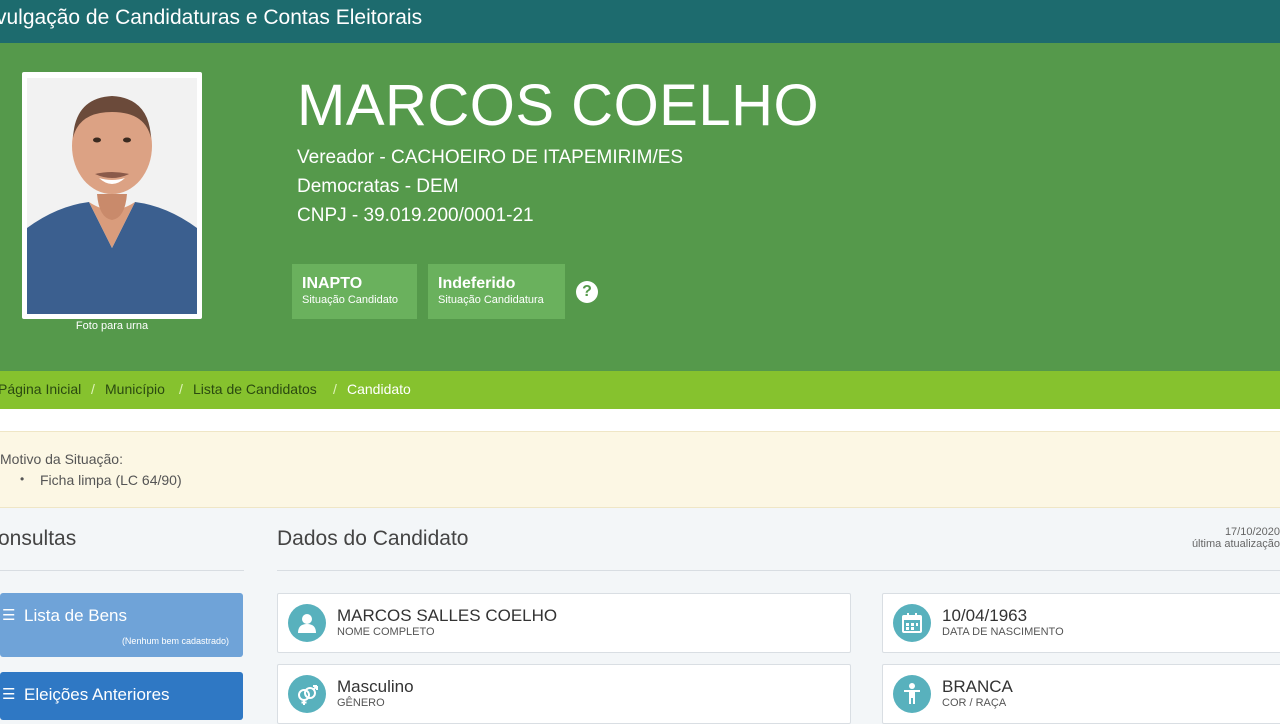 The width and height of the screenshot is (1280, 724). I want to click on field-full-name: MARCOS SALLES COELHO NOME COMPLETO, so click(564, 623).